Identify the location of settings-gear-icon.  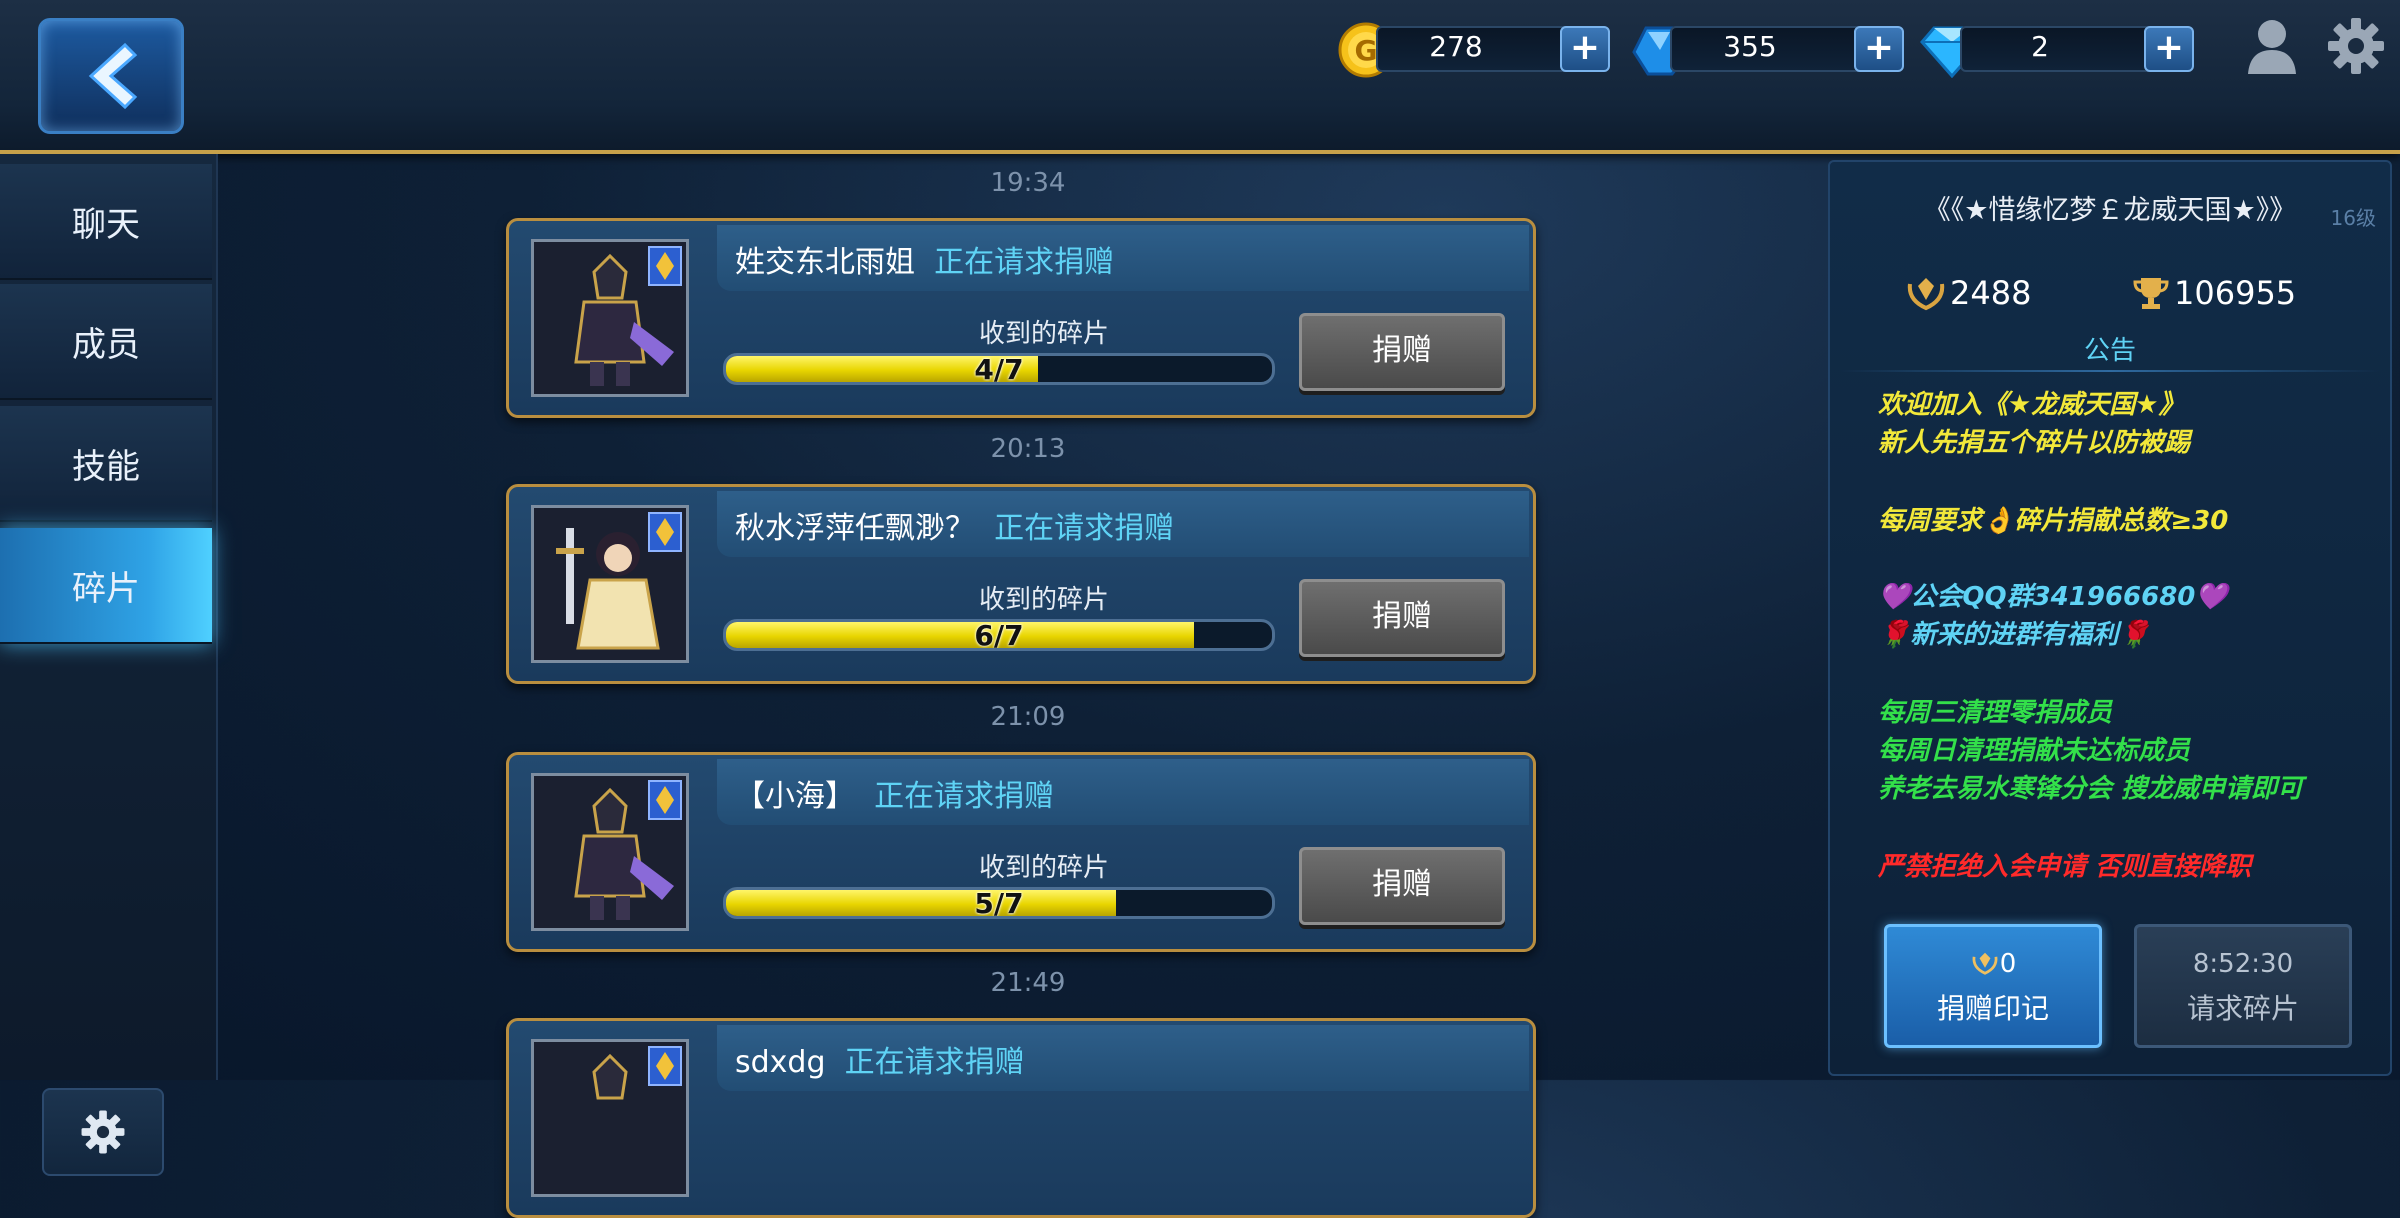
(2356, 46).